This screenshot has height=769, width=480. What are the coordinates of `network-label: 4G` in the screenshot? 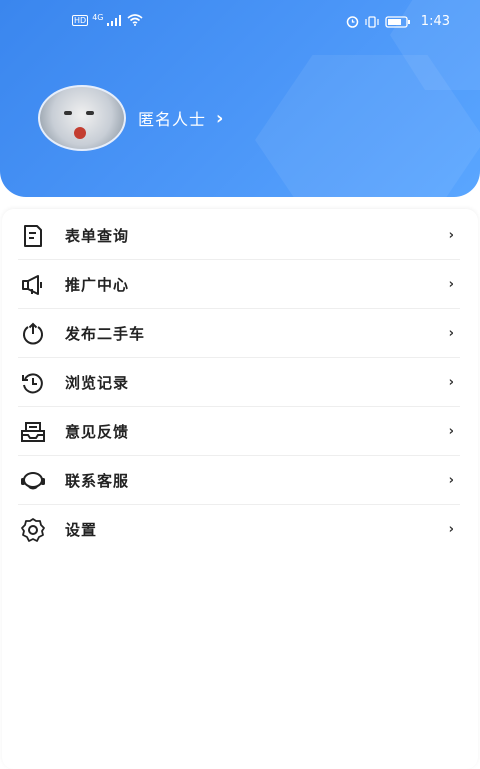 It's located at (98, 17).